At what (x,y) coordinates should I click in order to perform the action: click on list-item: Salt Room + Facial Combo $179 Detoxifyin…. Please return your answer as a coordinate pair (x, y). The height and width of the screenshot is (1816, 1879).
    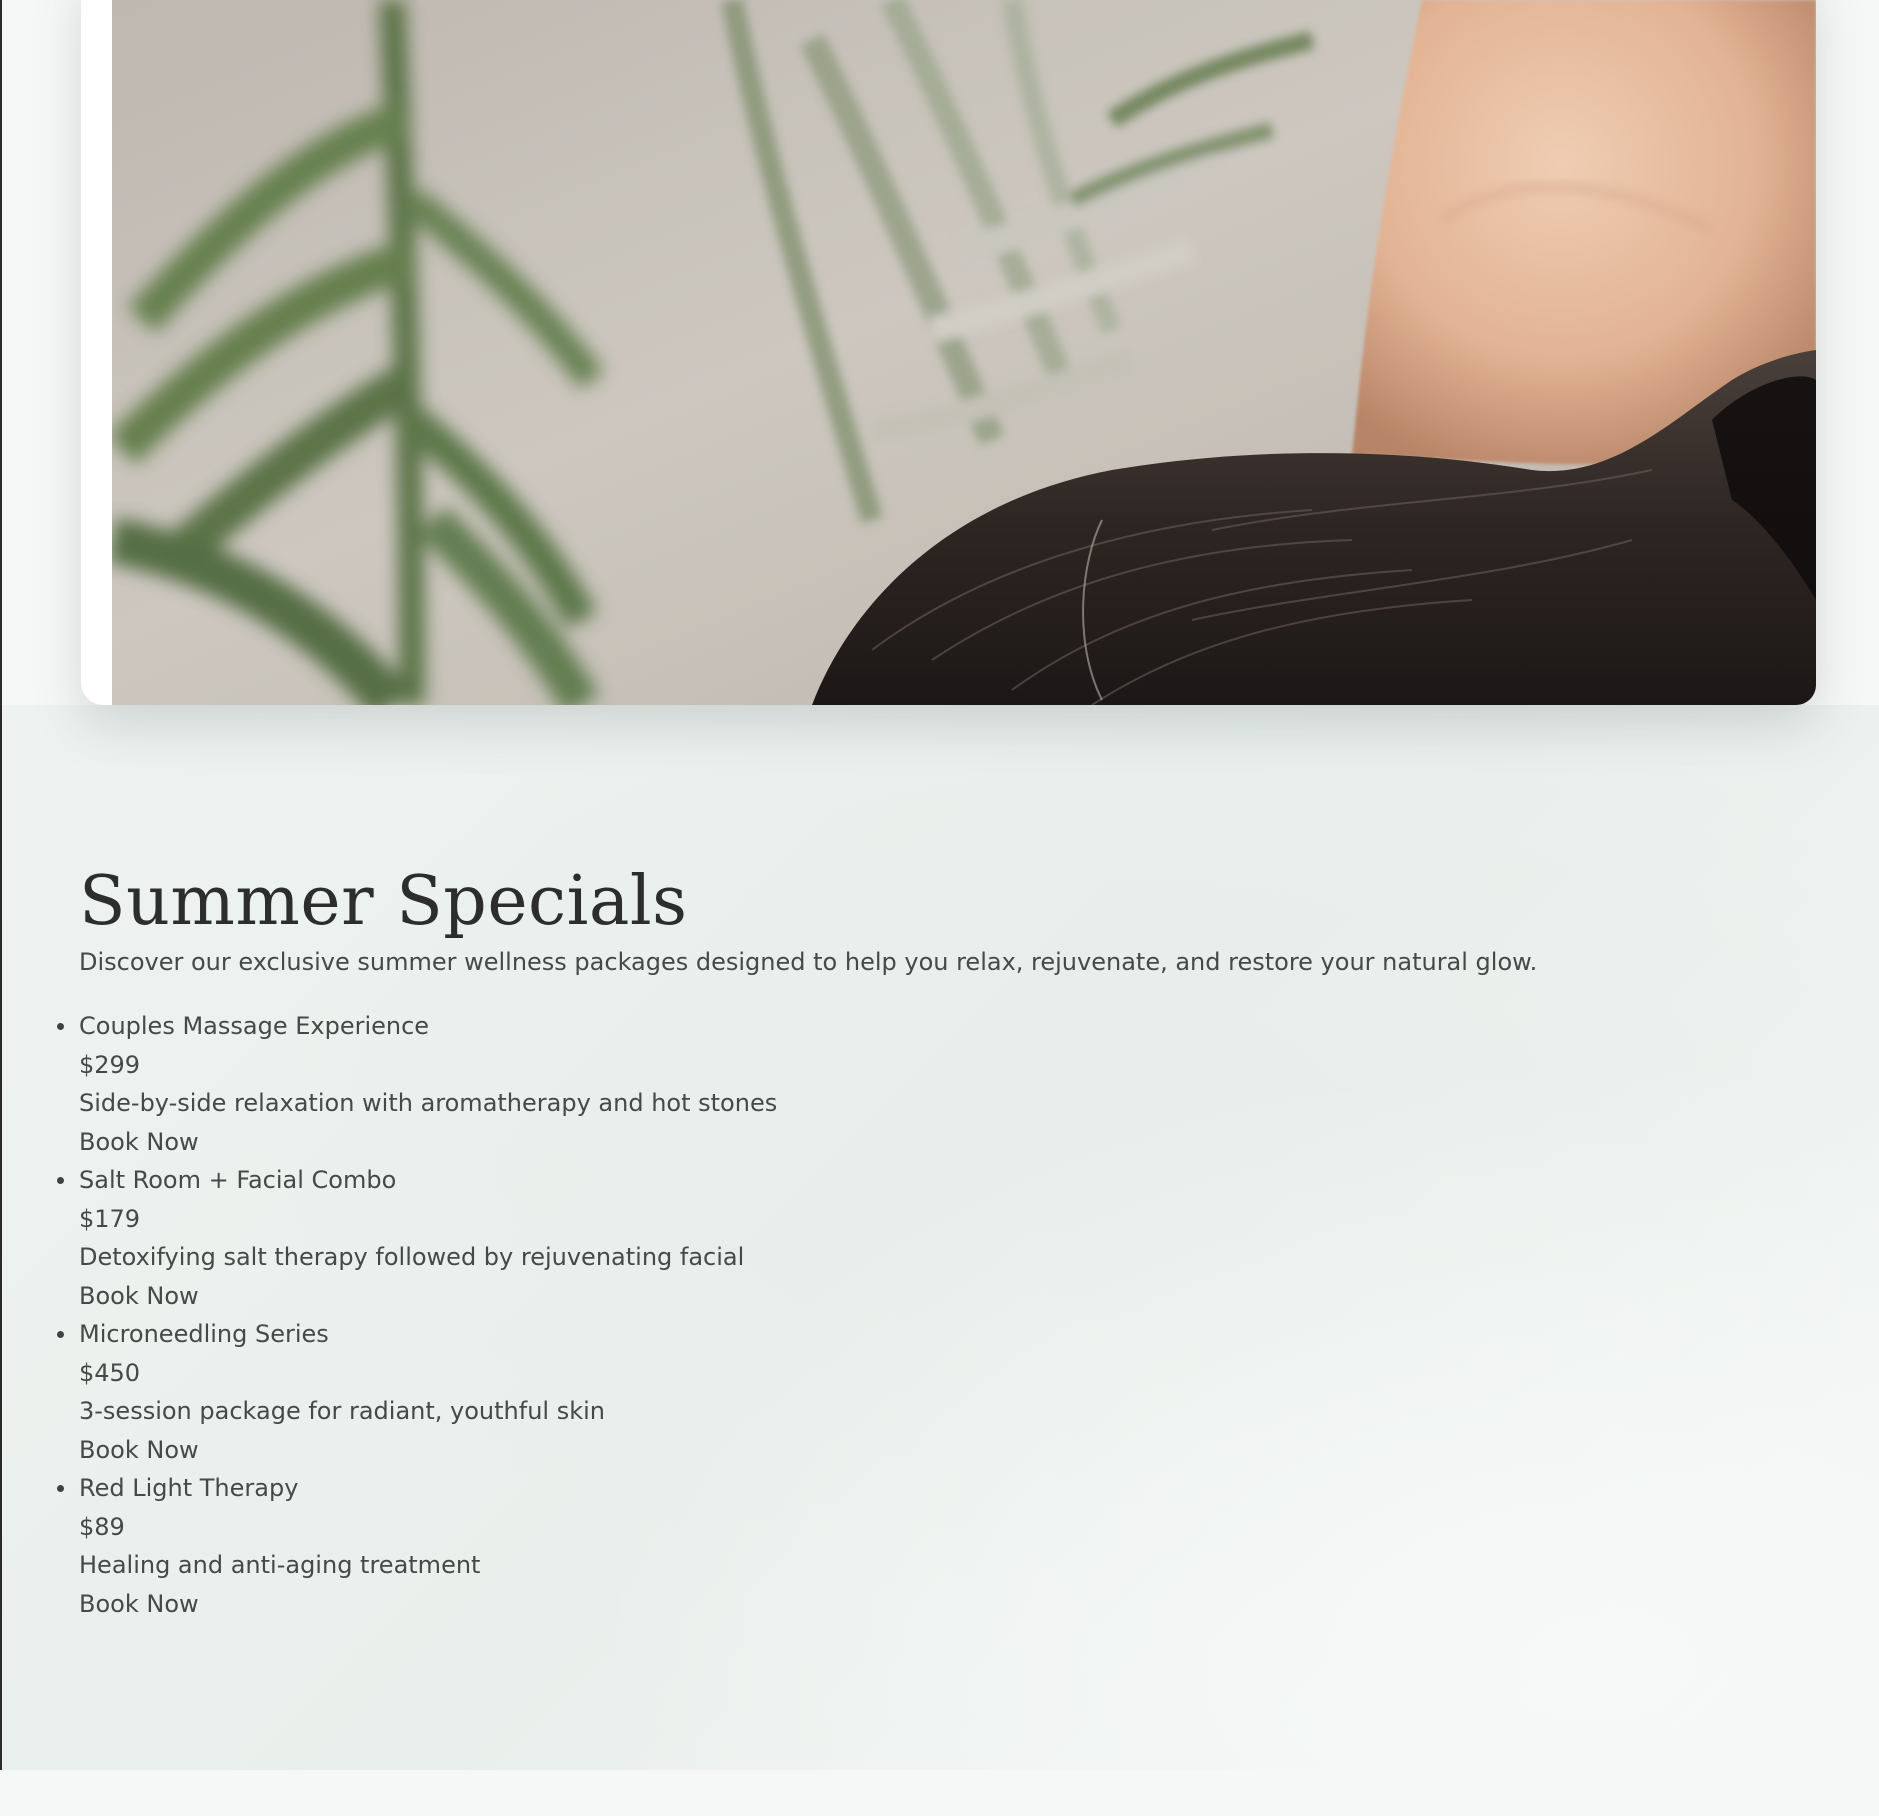
    Looking at the image, I should click on (417, 1238).